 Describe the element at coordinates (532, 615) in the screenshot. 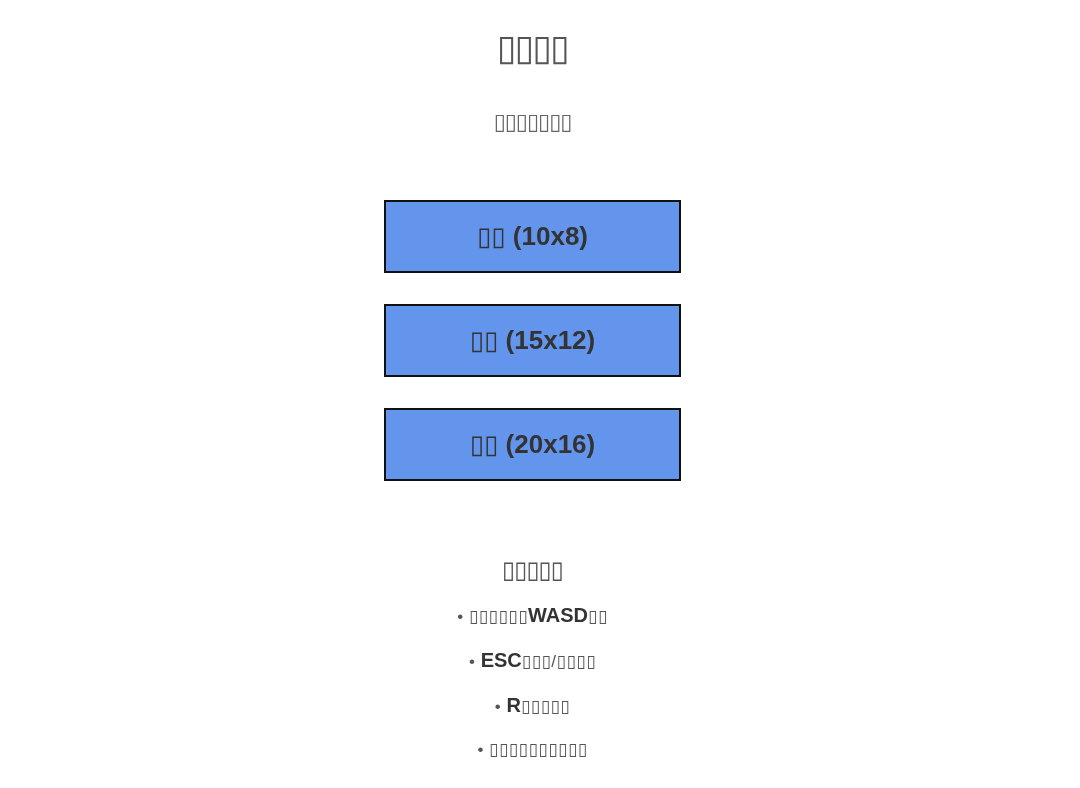

I see `controls-list-item: • ▯▯▯▯▯▯WASD▯▯` at that location.